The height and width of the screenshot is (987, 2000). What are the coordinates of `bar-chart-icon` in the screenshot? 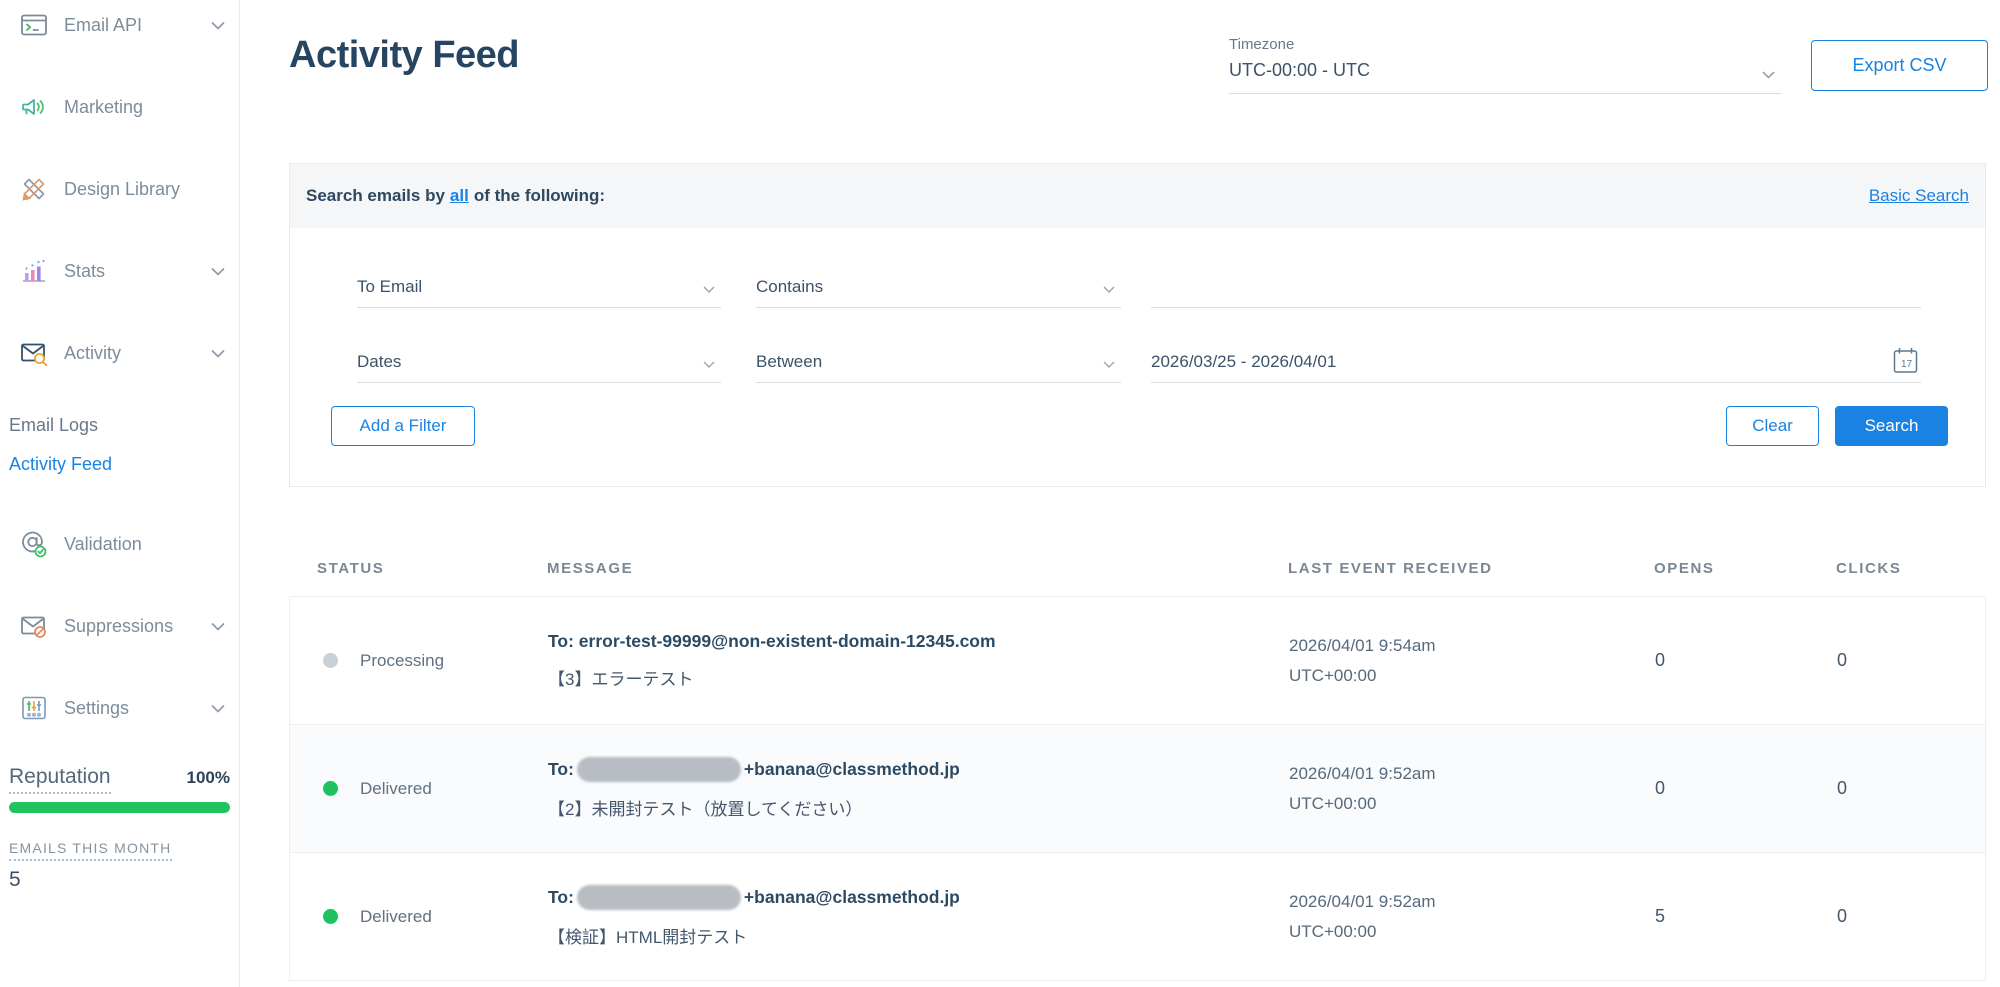 It's located at (34, 271).